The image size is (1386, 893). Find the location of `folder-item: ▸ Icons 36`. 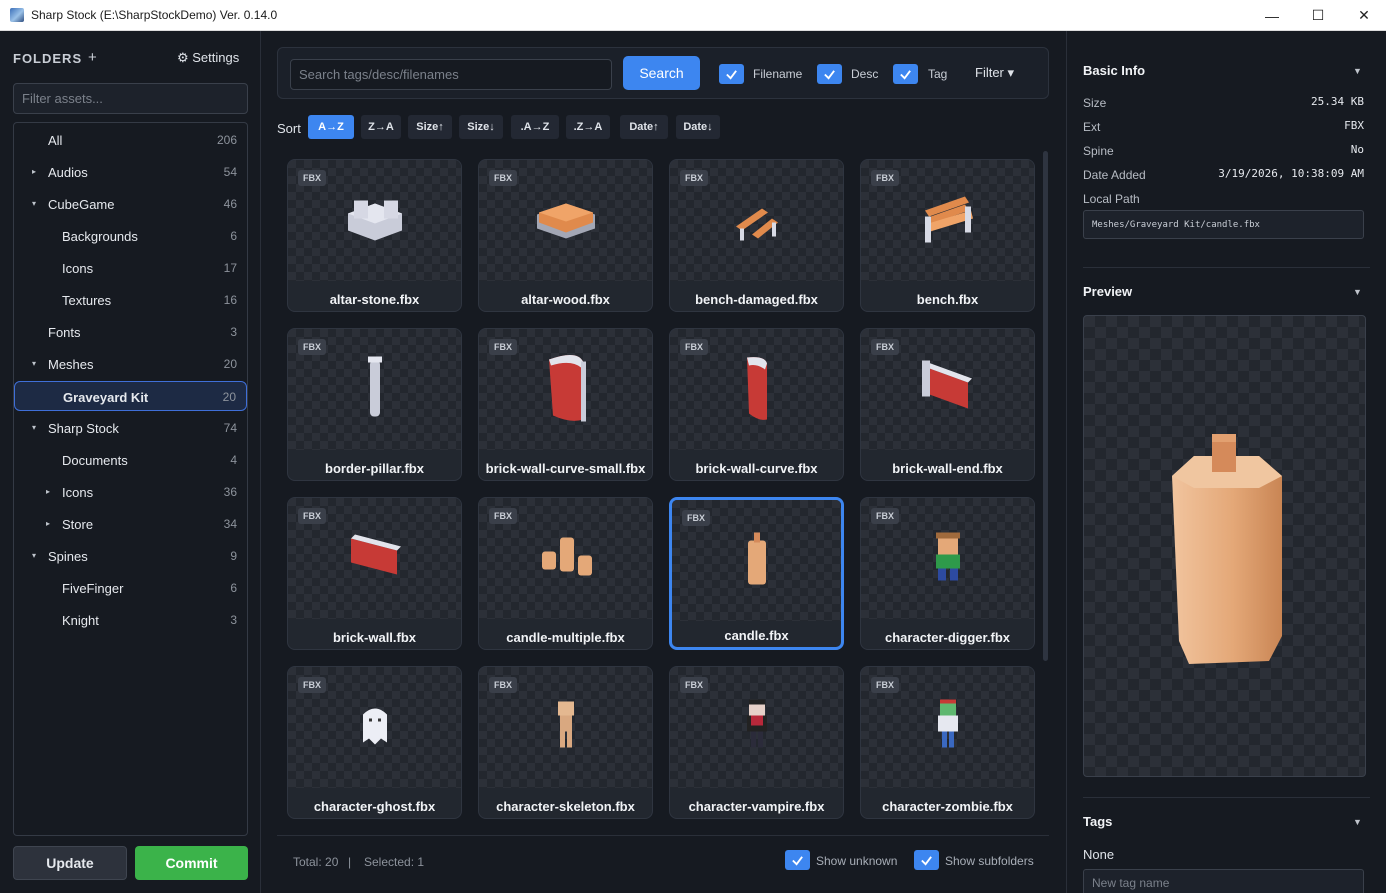

folder-item: ▸ Icons 36 is located at coordinates (130, 492).